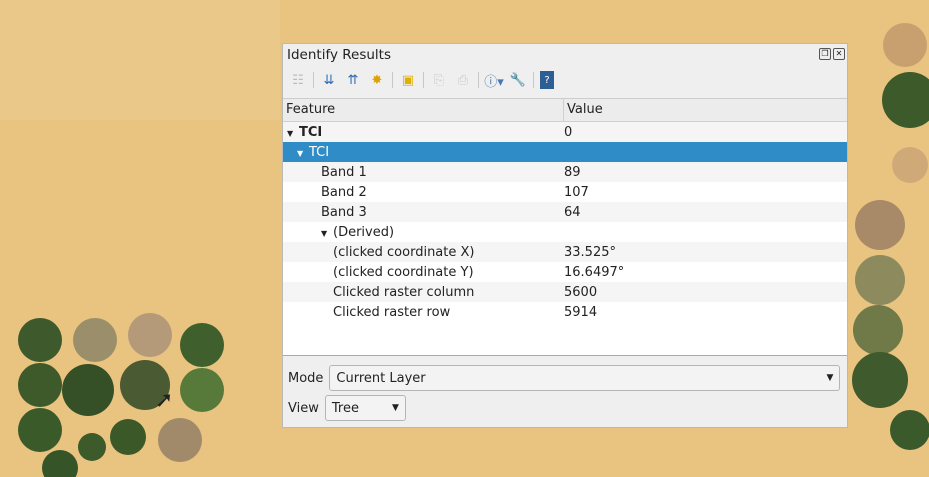  I want to click on table-row: ▼ (Derived), so click(565, 232).